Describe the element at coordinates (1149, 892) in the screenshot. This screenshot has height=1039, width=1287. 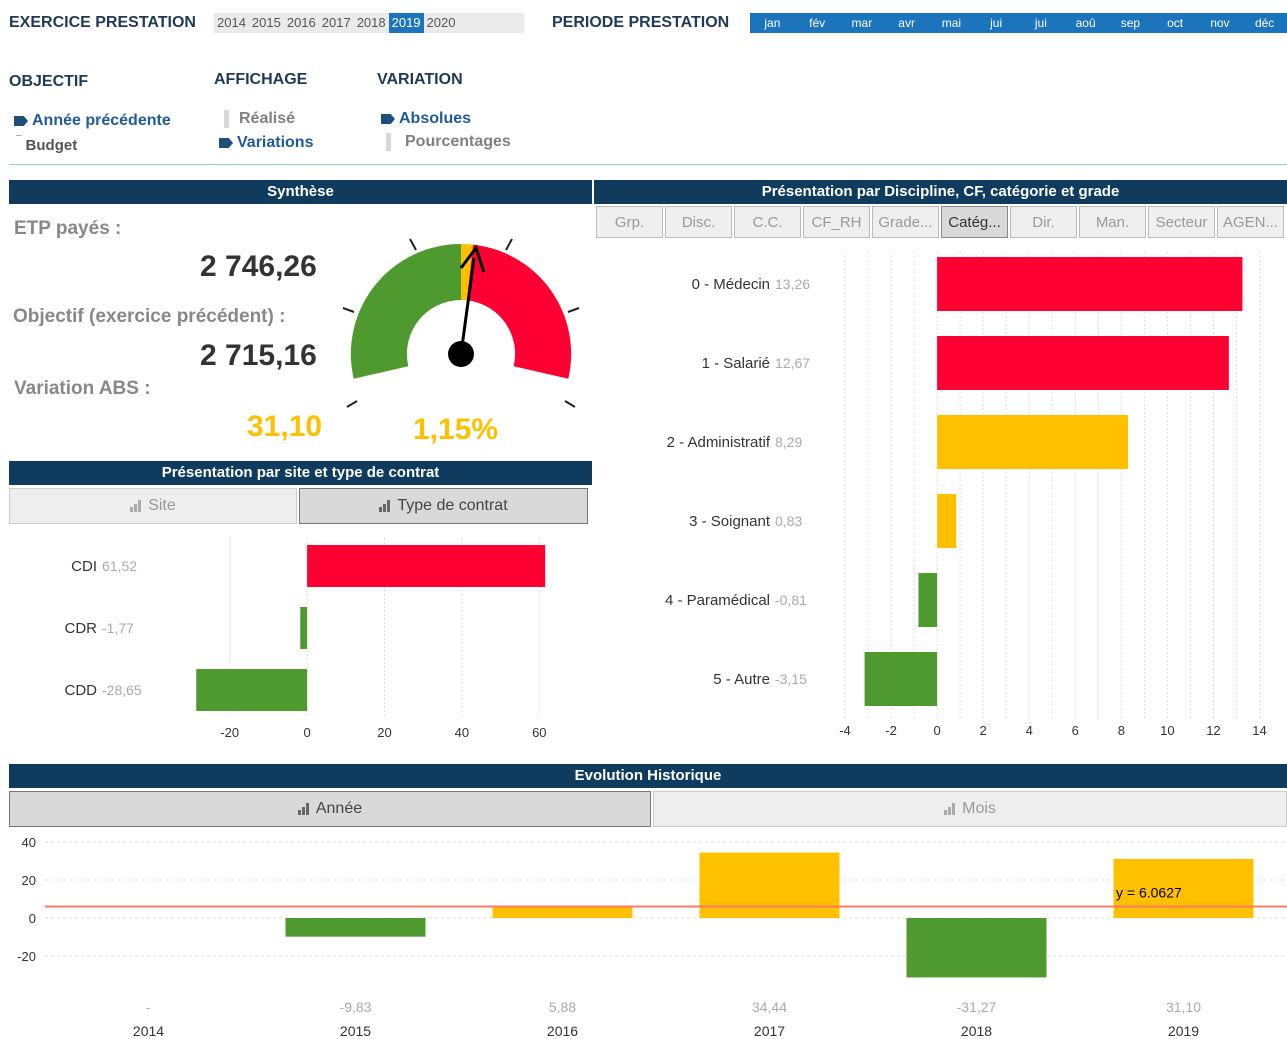
I see `trend-label: y = 6.0627` at that location.